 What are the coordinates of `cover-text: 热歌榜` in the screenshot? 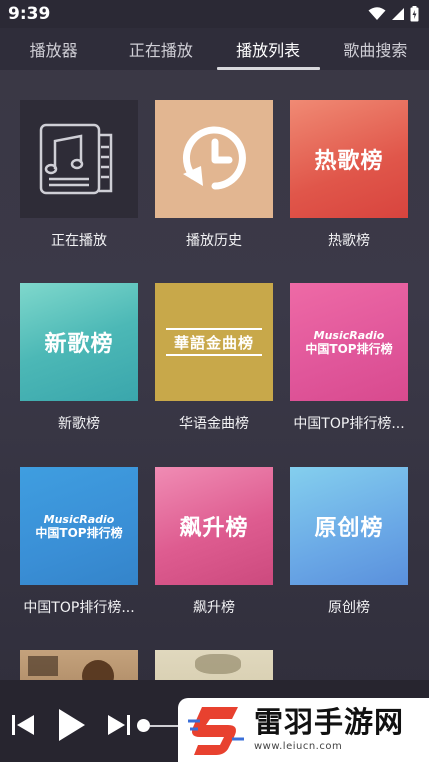 It's located at (349, 161).